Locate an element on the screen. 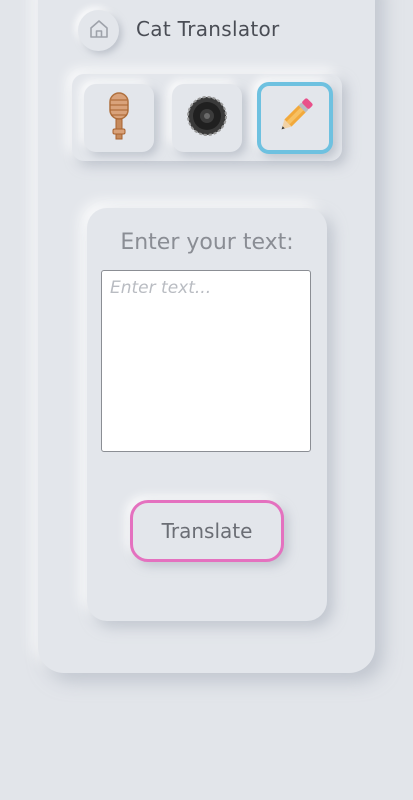  mode-selector is located at coordinates (207, 117).